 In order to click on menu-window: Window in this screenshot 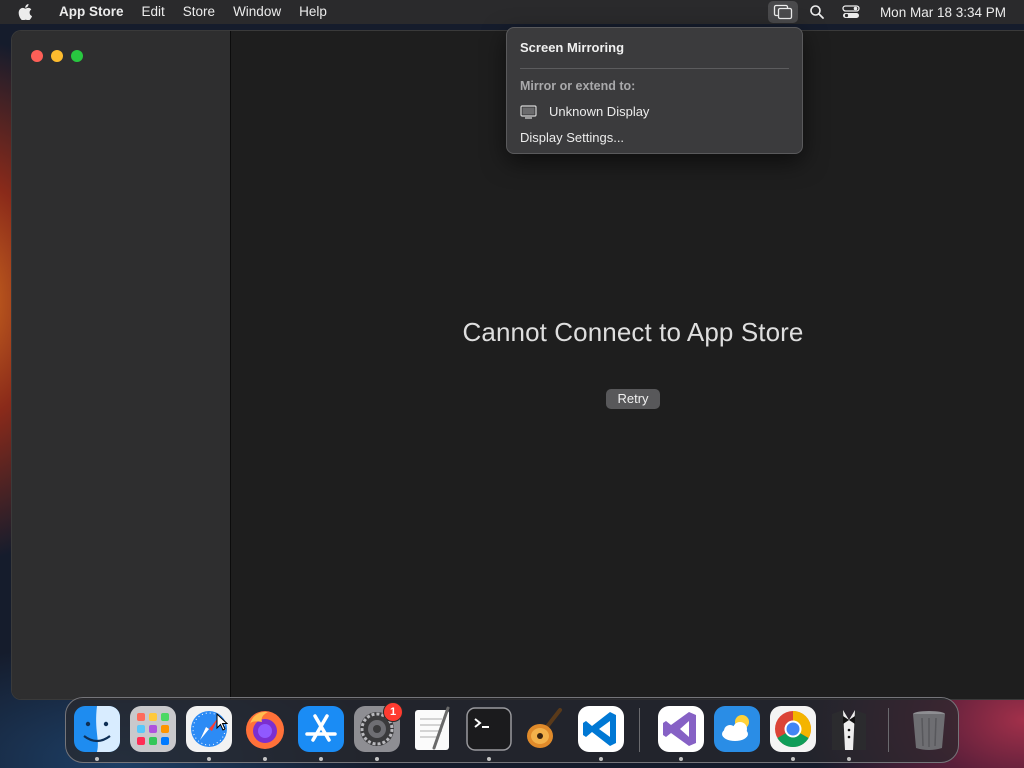, I will do `click(257, 12)`.